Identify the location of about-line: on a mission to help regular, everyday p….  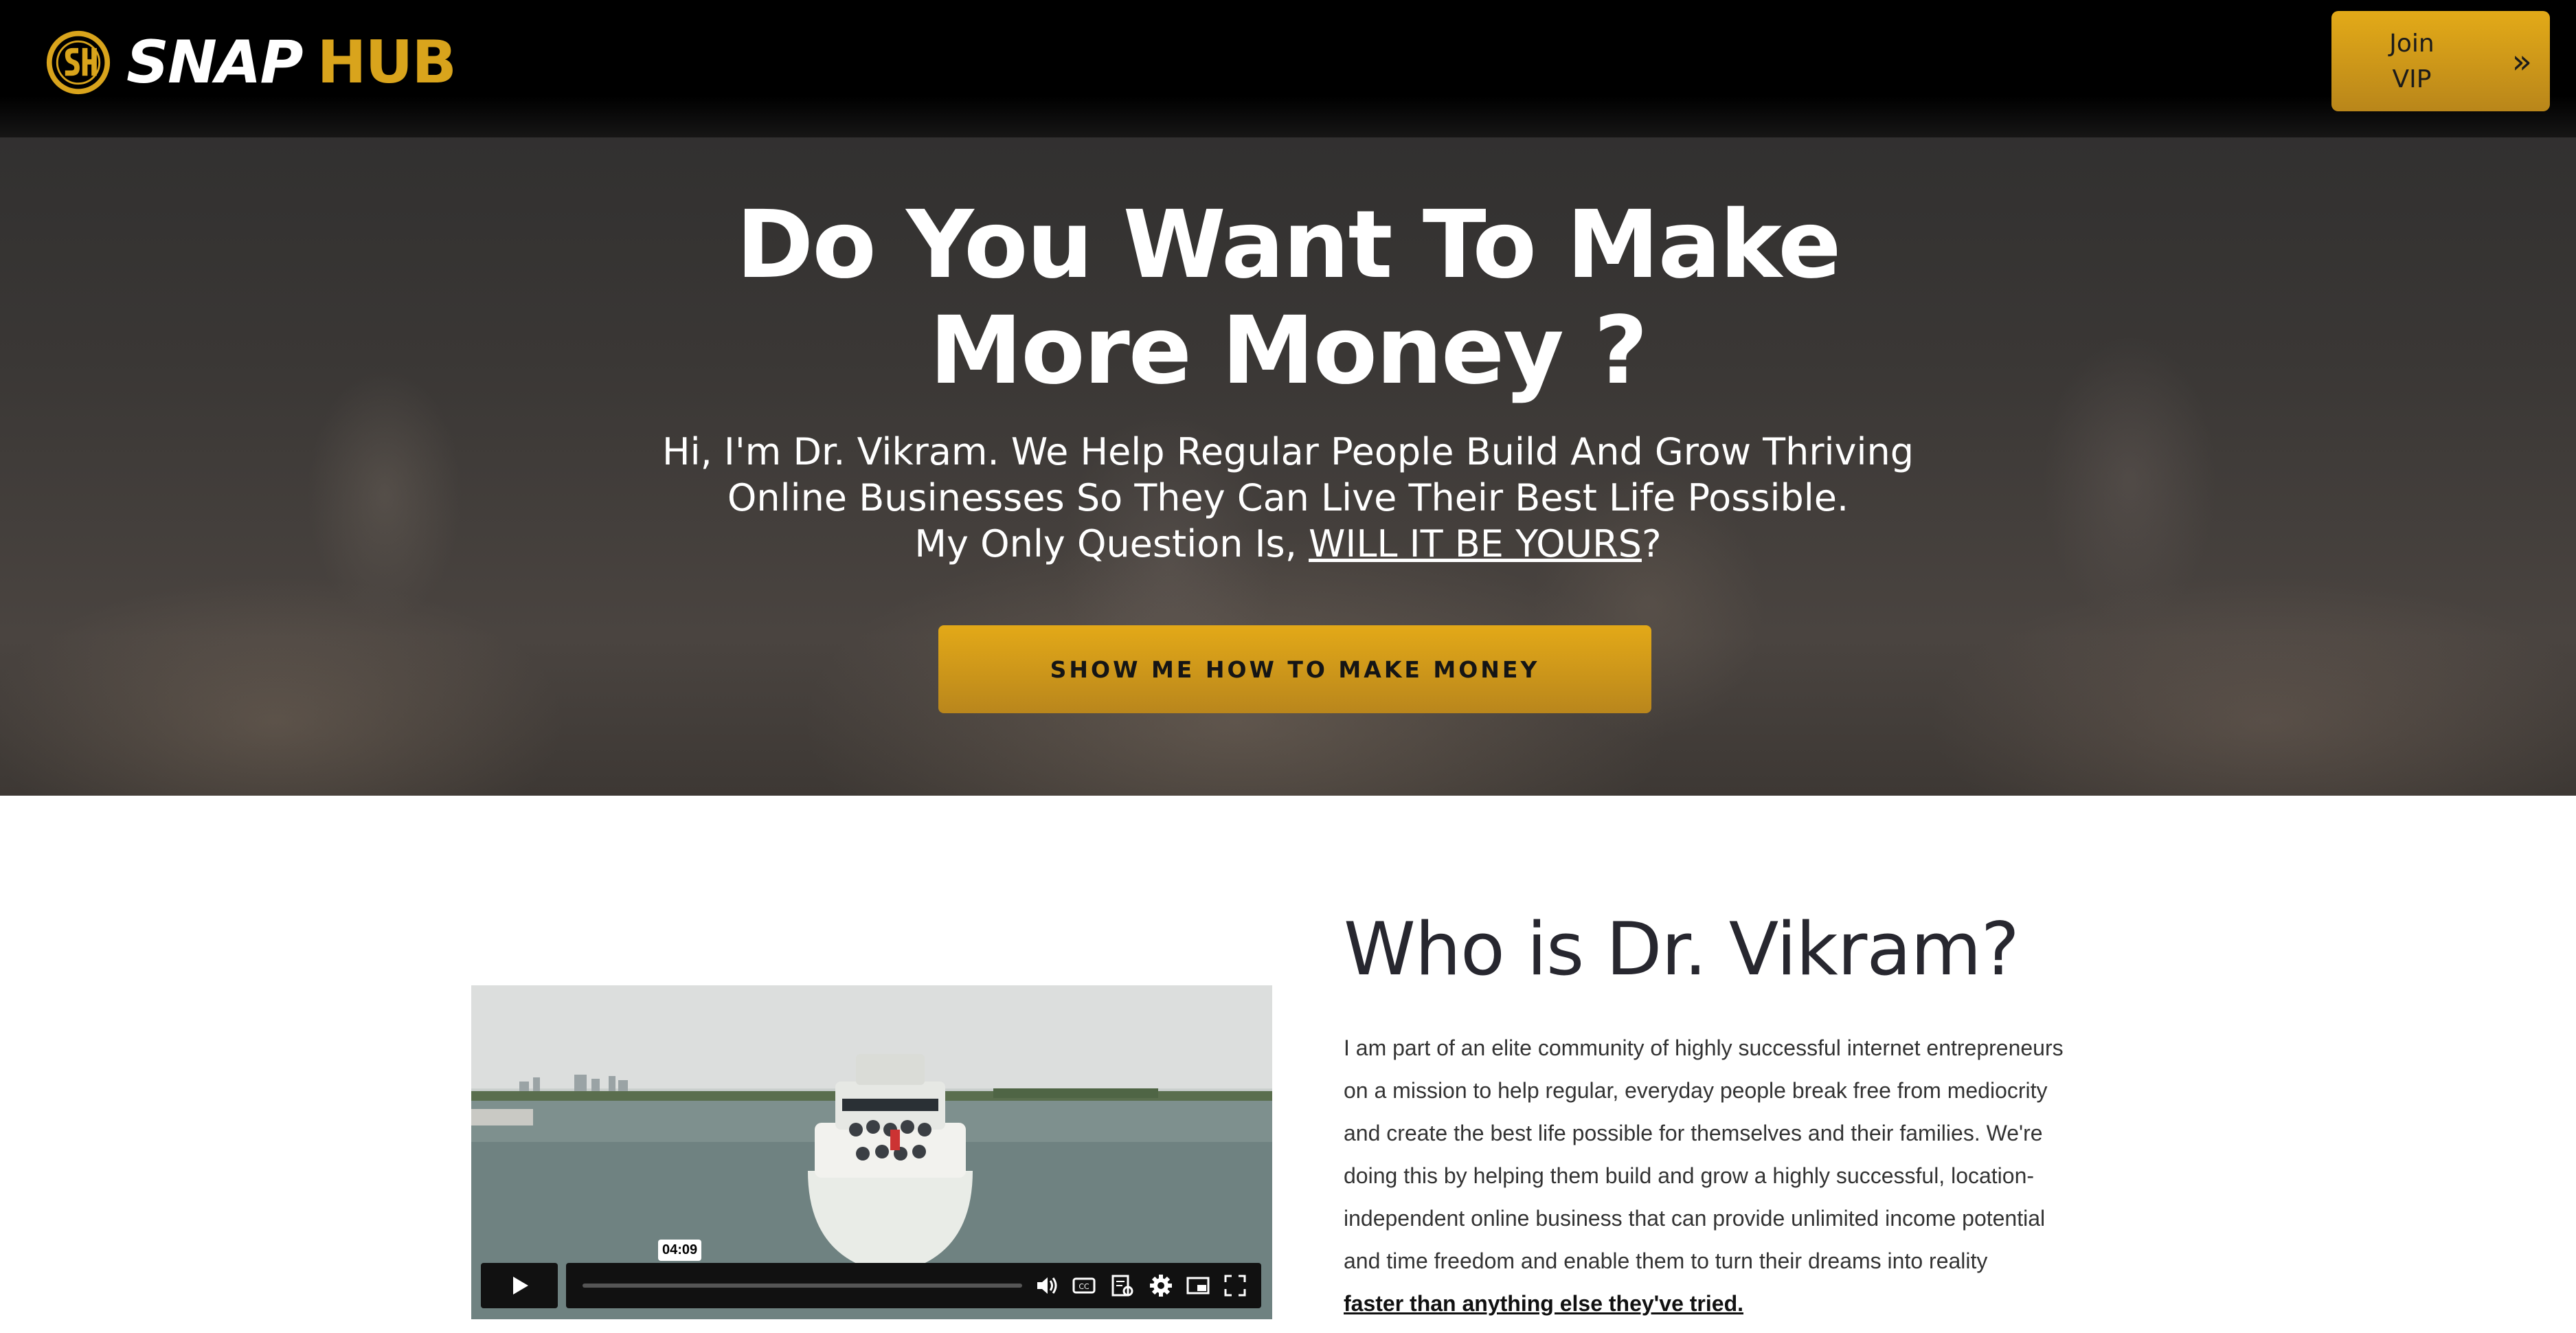
(1696, 1090).